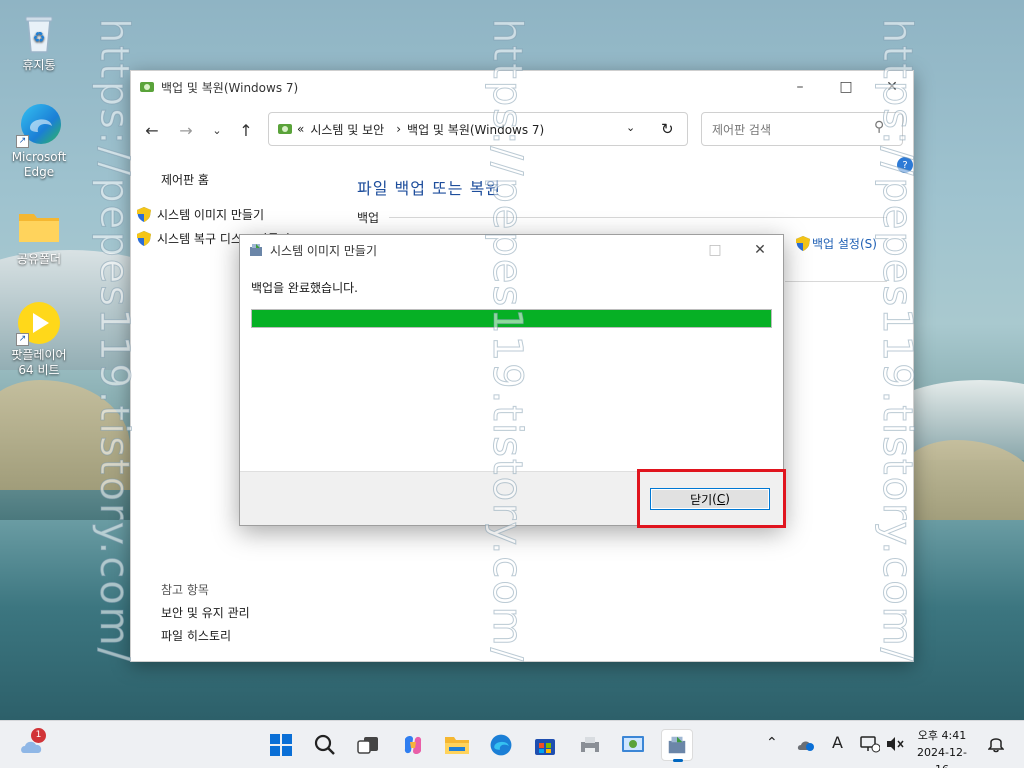 This screenshot has height=768, width=1024. I want to click on edge-icon: ↗, so click(39, 125).